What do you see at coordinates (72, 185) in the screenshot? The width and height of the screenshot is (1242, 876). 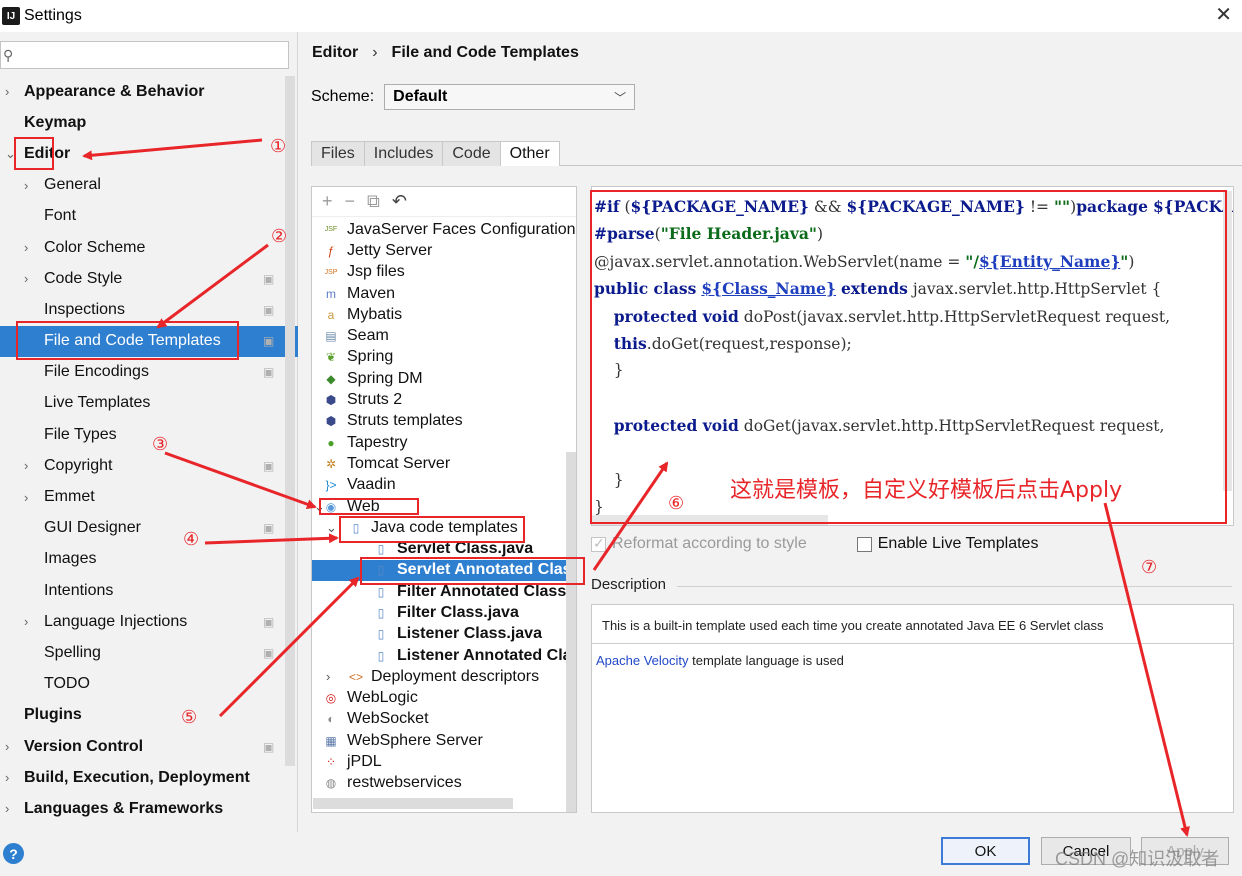 I see `sidebar-item-label: General` at bounding box center [72, 185].